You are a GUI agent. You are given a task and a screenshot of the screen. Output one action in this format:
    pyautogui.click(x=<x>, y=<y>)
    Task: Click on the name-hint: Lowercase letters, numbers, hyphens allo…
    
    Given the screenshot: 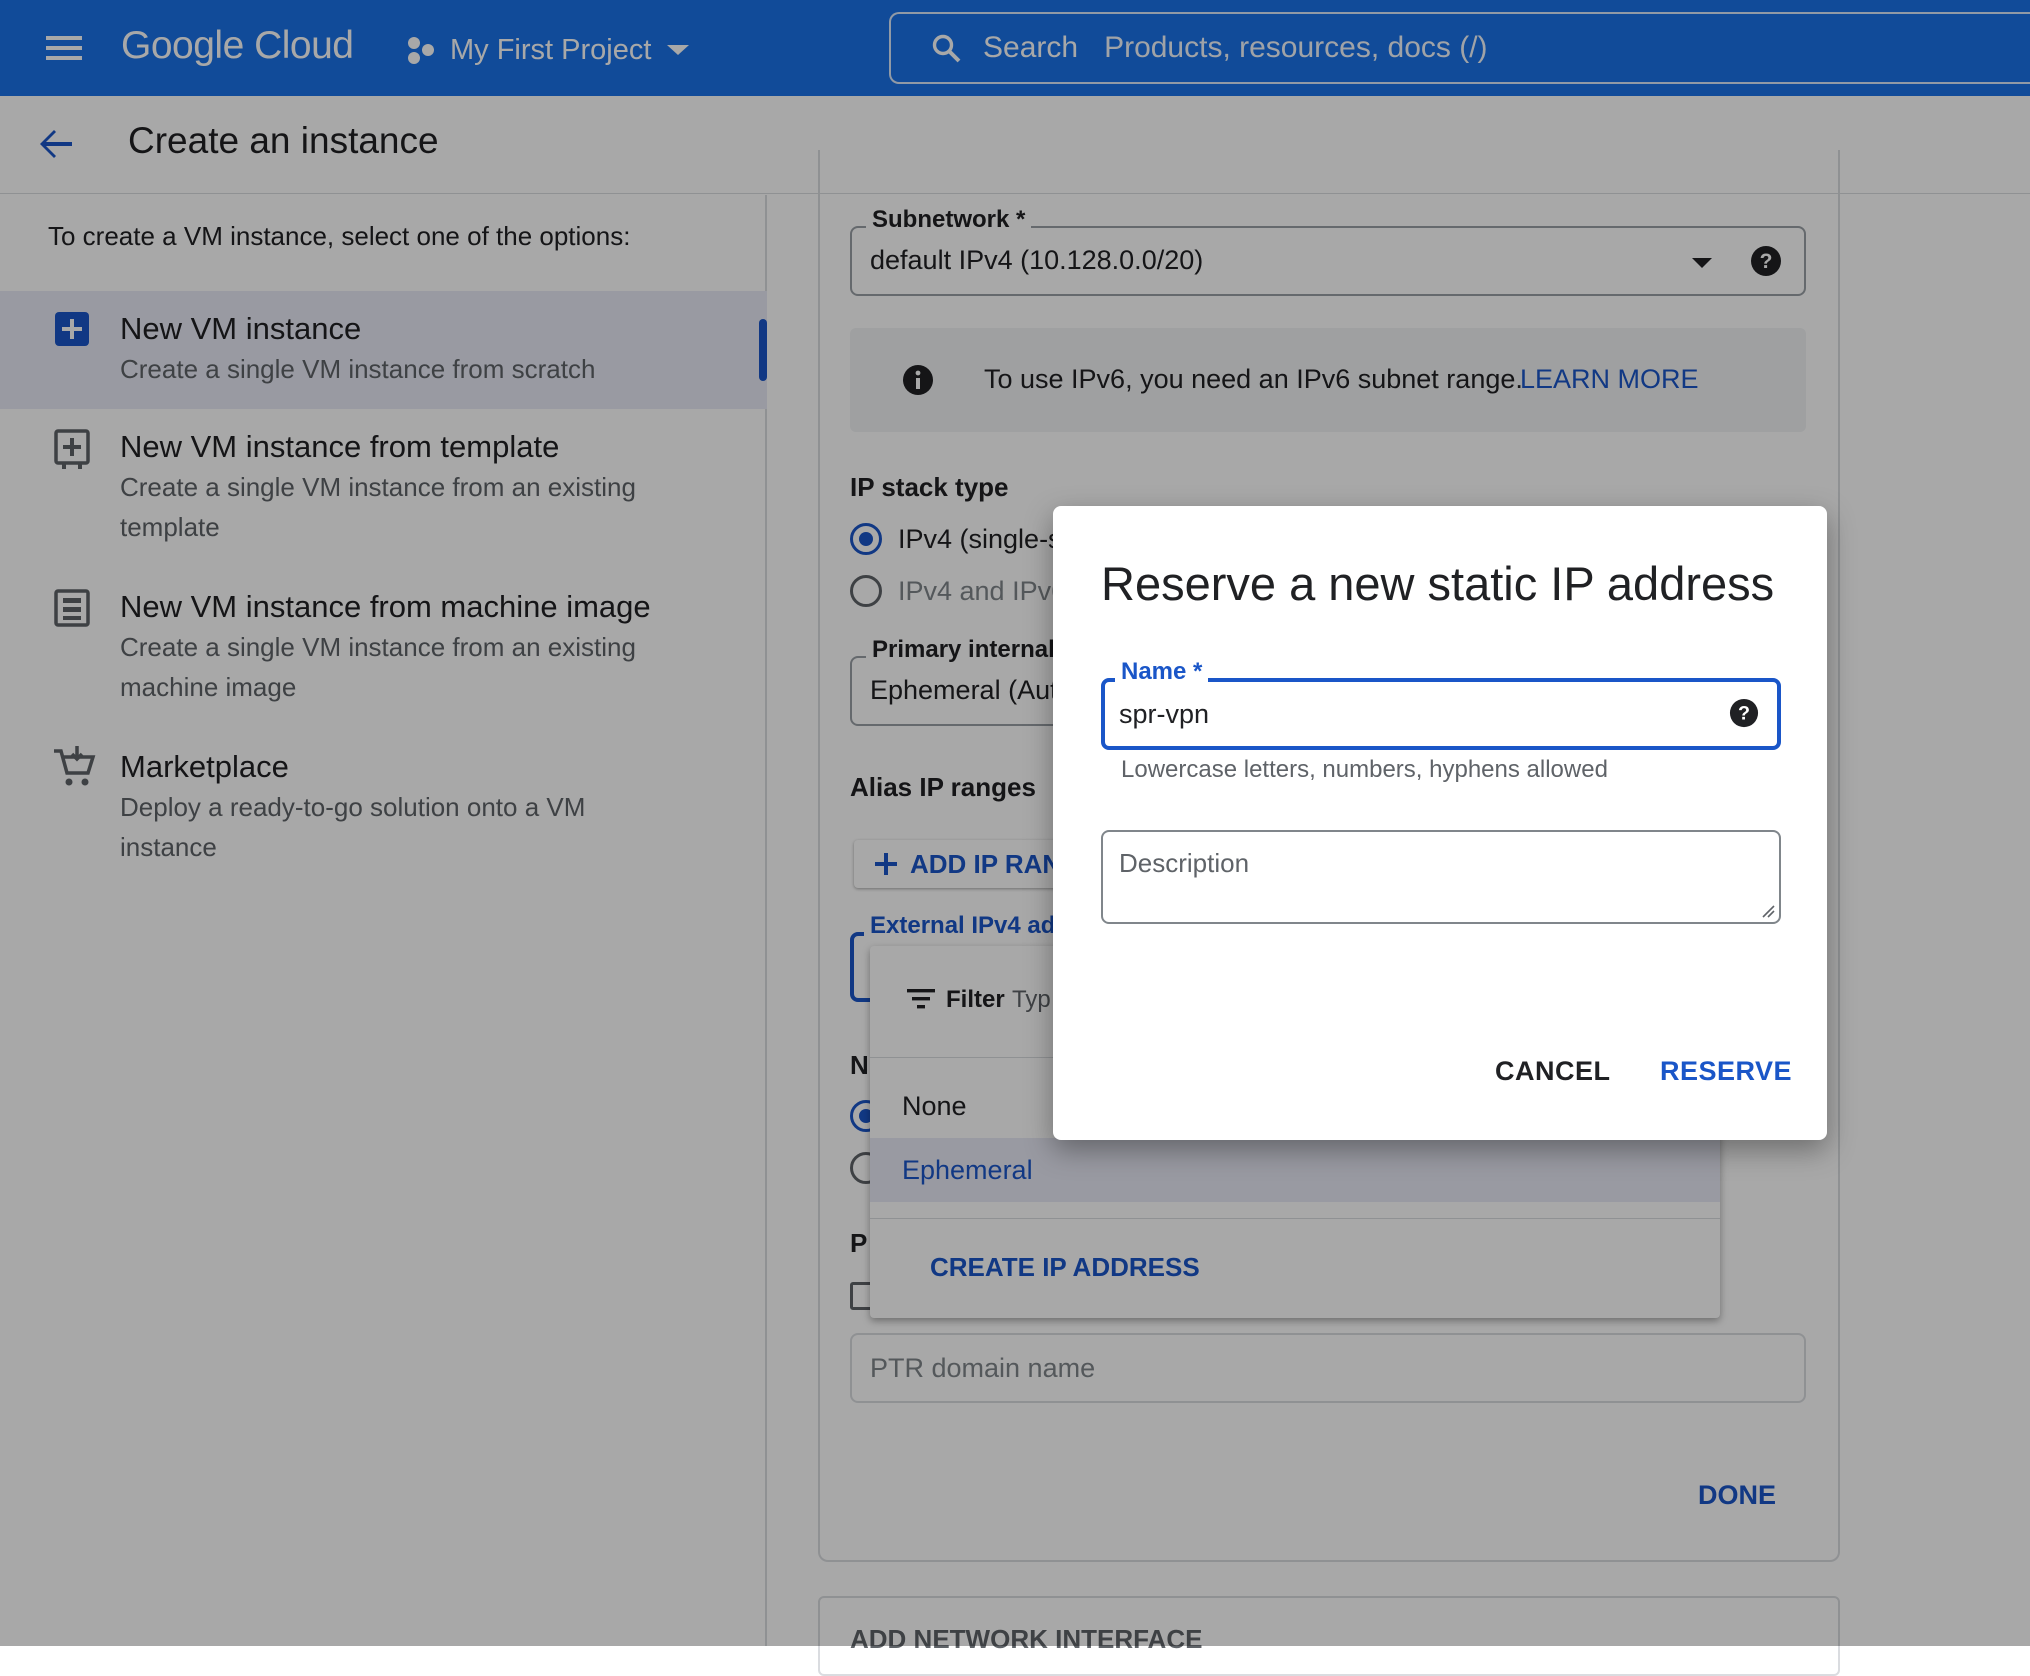 What is the action you would take?
    pyautogui.click(x=1364, y=769)
    